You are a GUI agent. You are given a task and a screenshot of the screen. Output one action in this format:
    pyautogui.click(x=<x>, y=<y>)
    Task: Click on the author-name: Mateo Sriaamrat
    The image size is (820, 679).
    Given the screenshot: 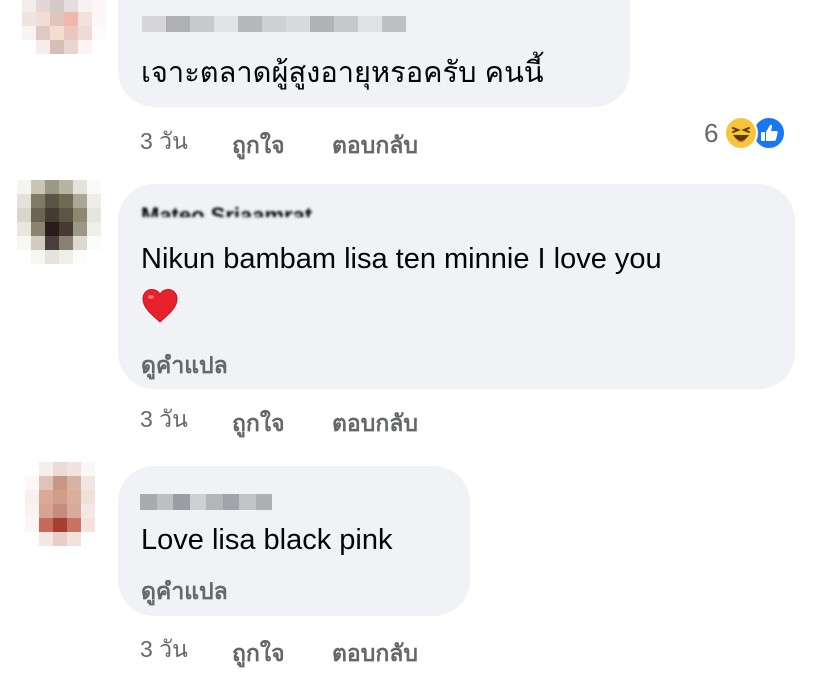 What is the action you would take?
    pyautogui.click(x=261, y=210)
    